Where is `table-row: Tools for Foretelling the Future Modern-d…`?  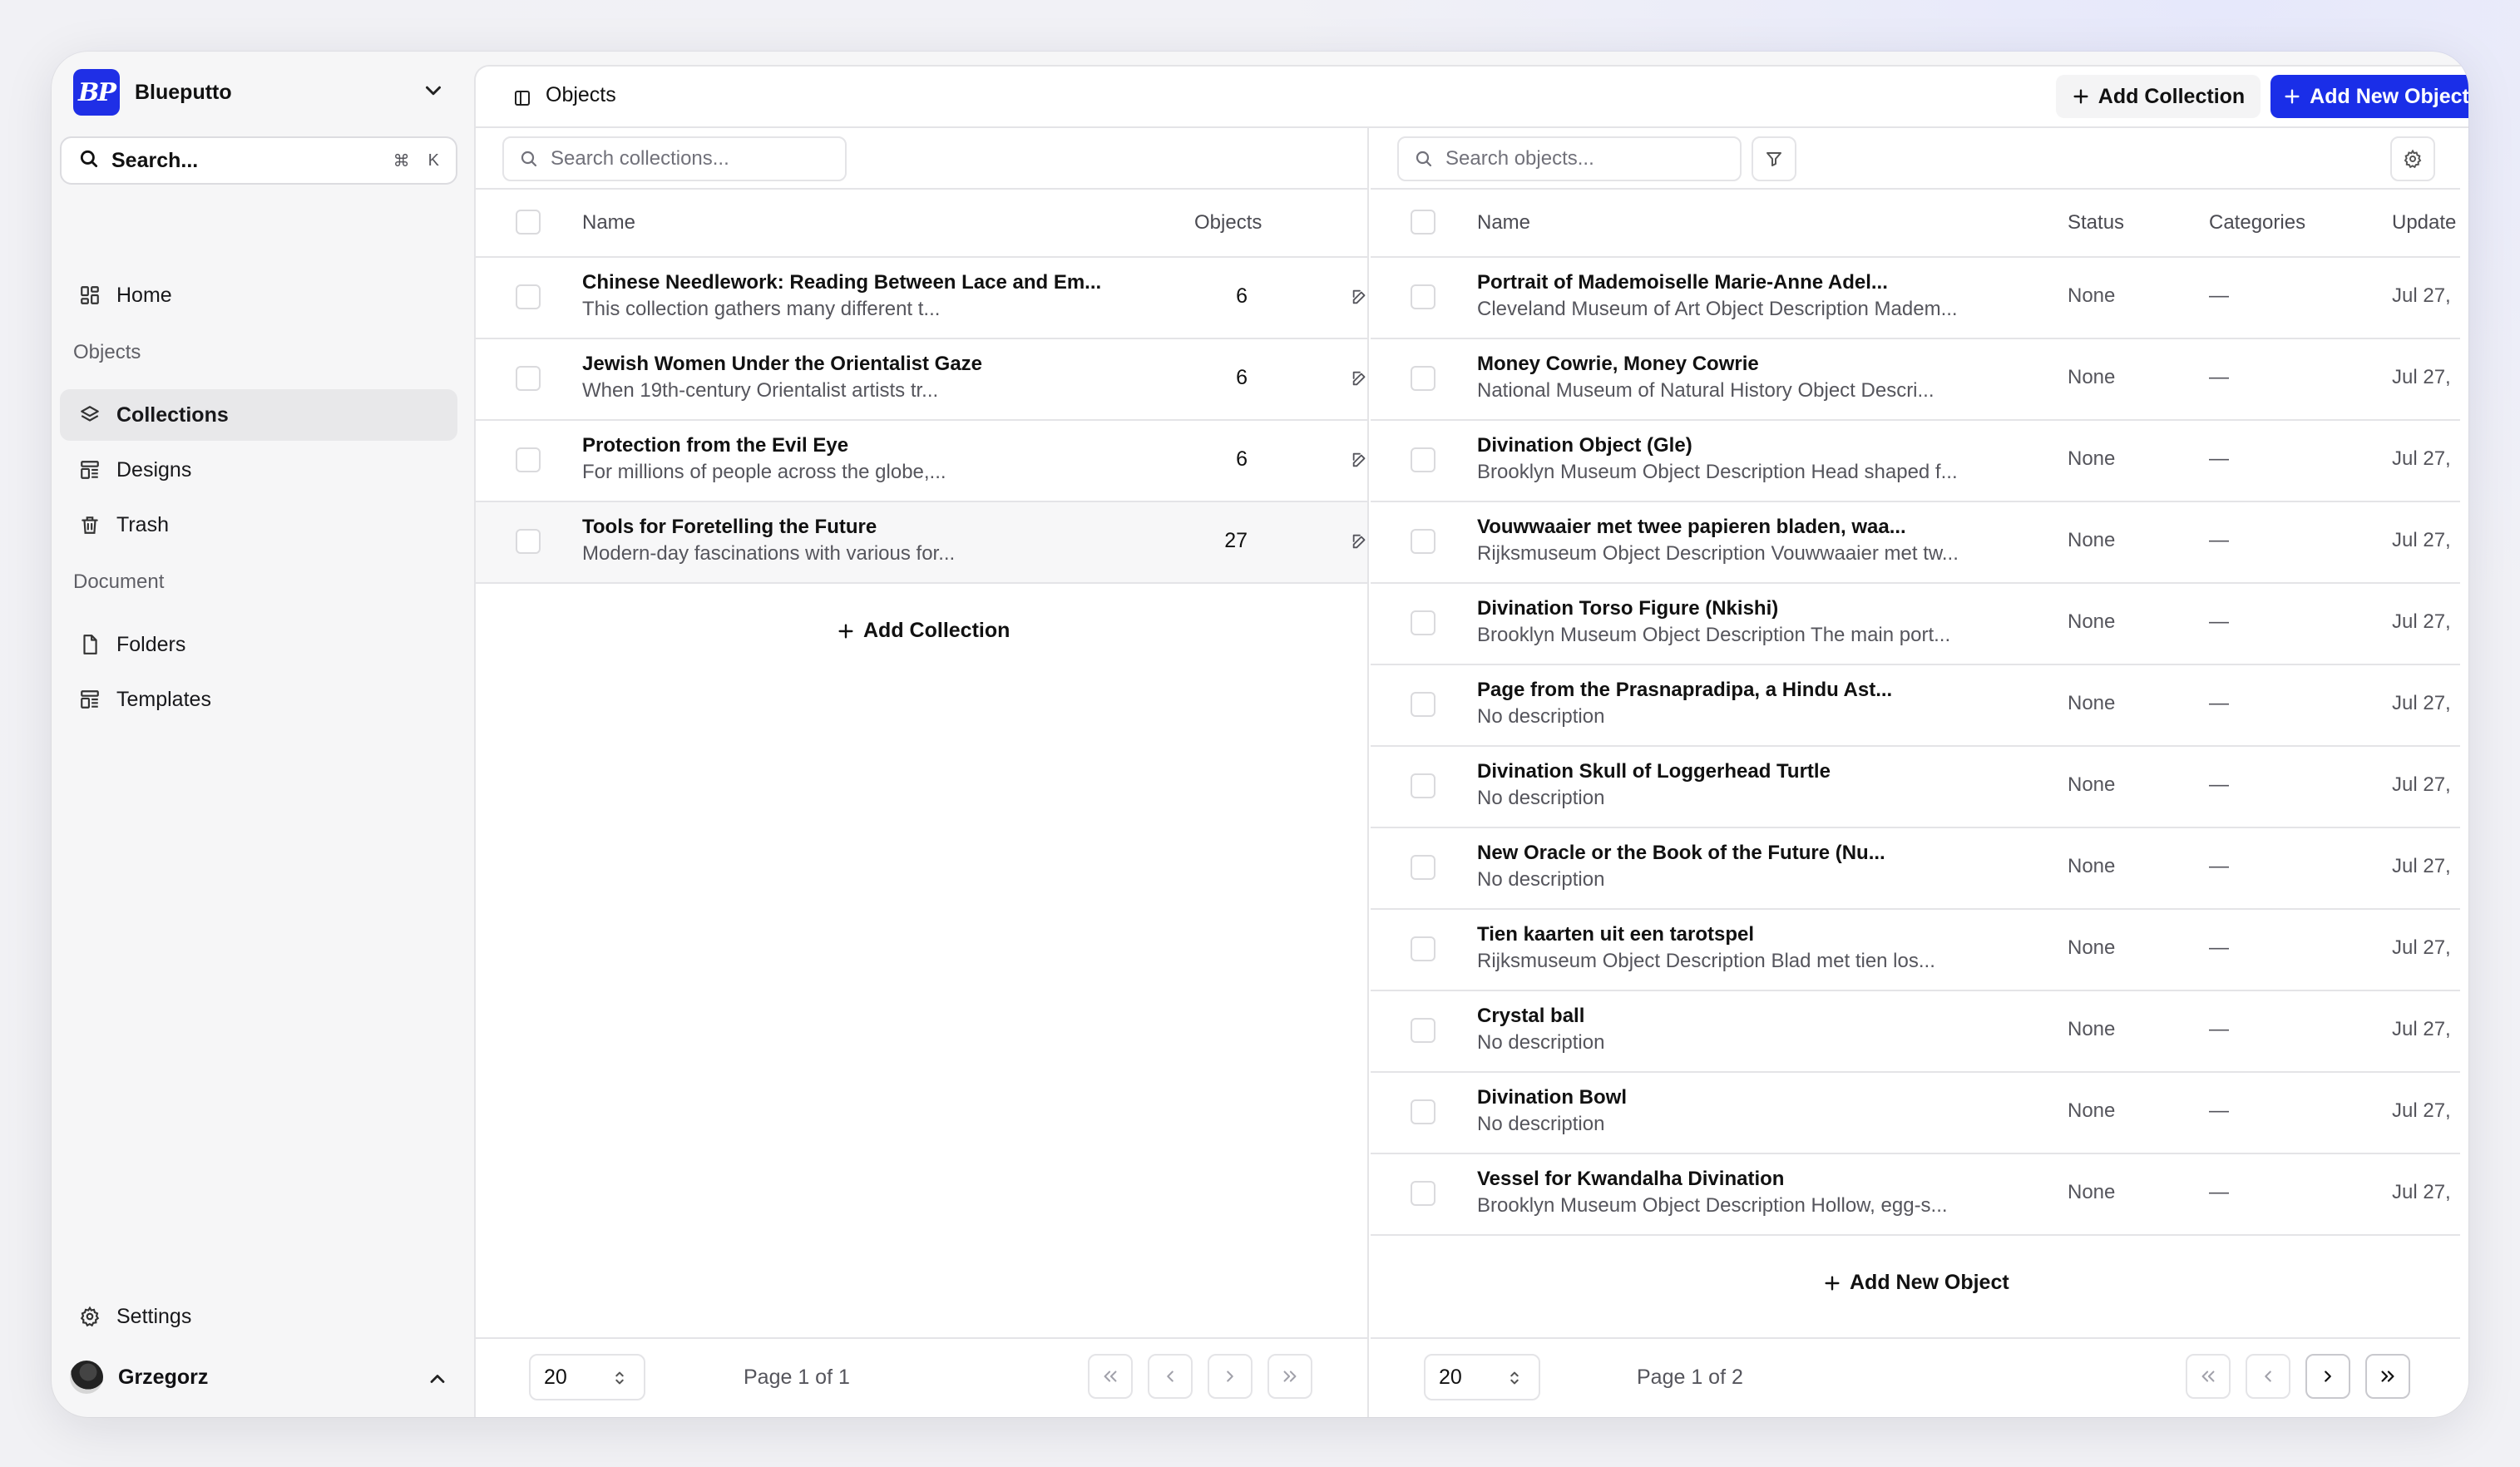 table-row: Tools for Foretelling the Future Modern-d… is located at coordinates (921, 543).